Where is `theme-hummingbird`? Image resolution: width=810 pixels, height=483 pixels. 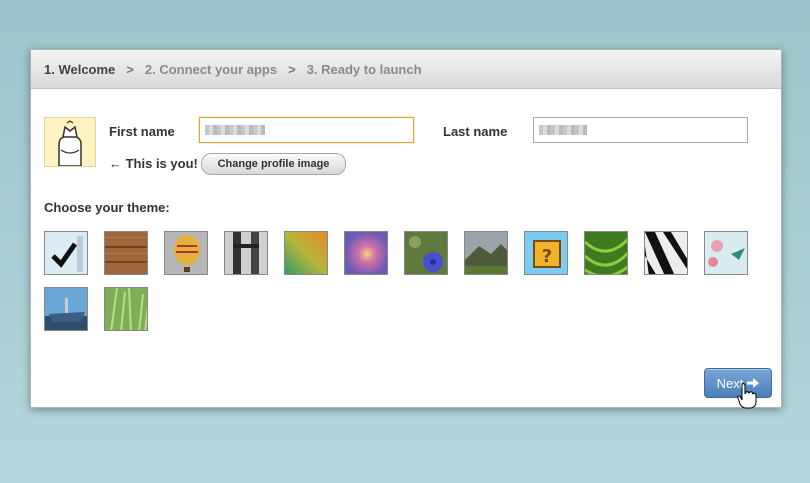
theme-hummingbird is located at coordinates (726, 253).